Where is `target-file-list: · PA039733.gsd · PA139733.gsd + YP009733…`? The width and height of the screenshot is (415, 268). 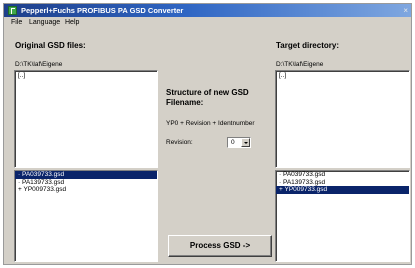
target-file-list: · PA039733.gsd · PA139733.gsd + YP009733… is located at coordinates (342, 216).